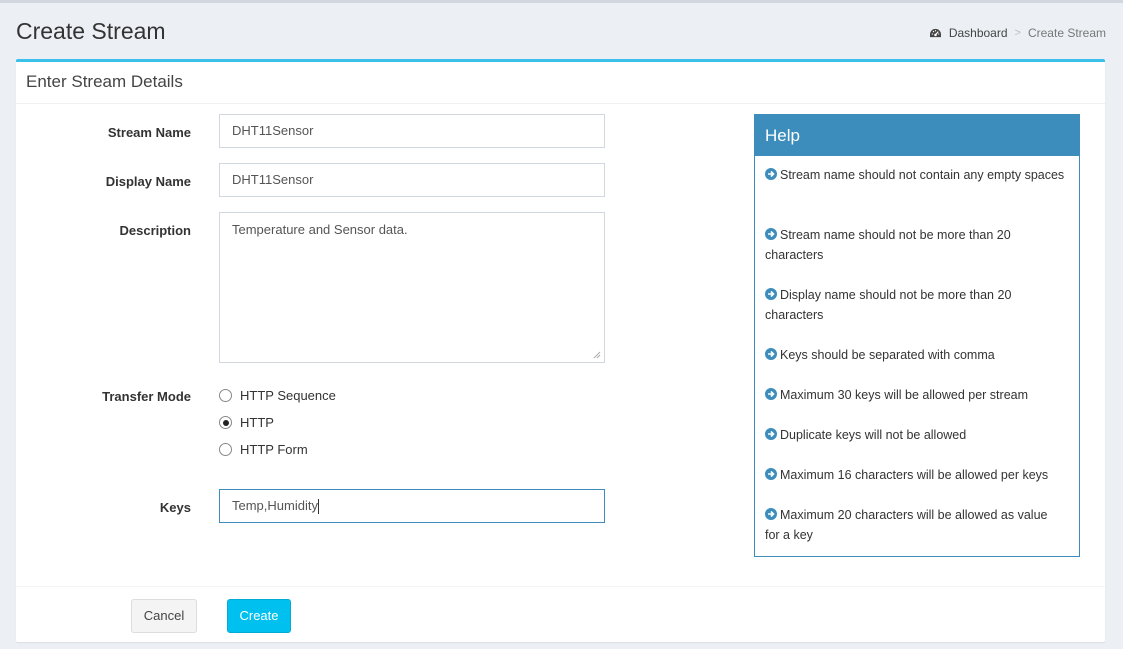 The image size is (1123, 649). Describe the element at coordinates (1066, 33) in the screenshot. I see `breadcrumb-current: Create Stream` at that location.